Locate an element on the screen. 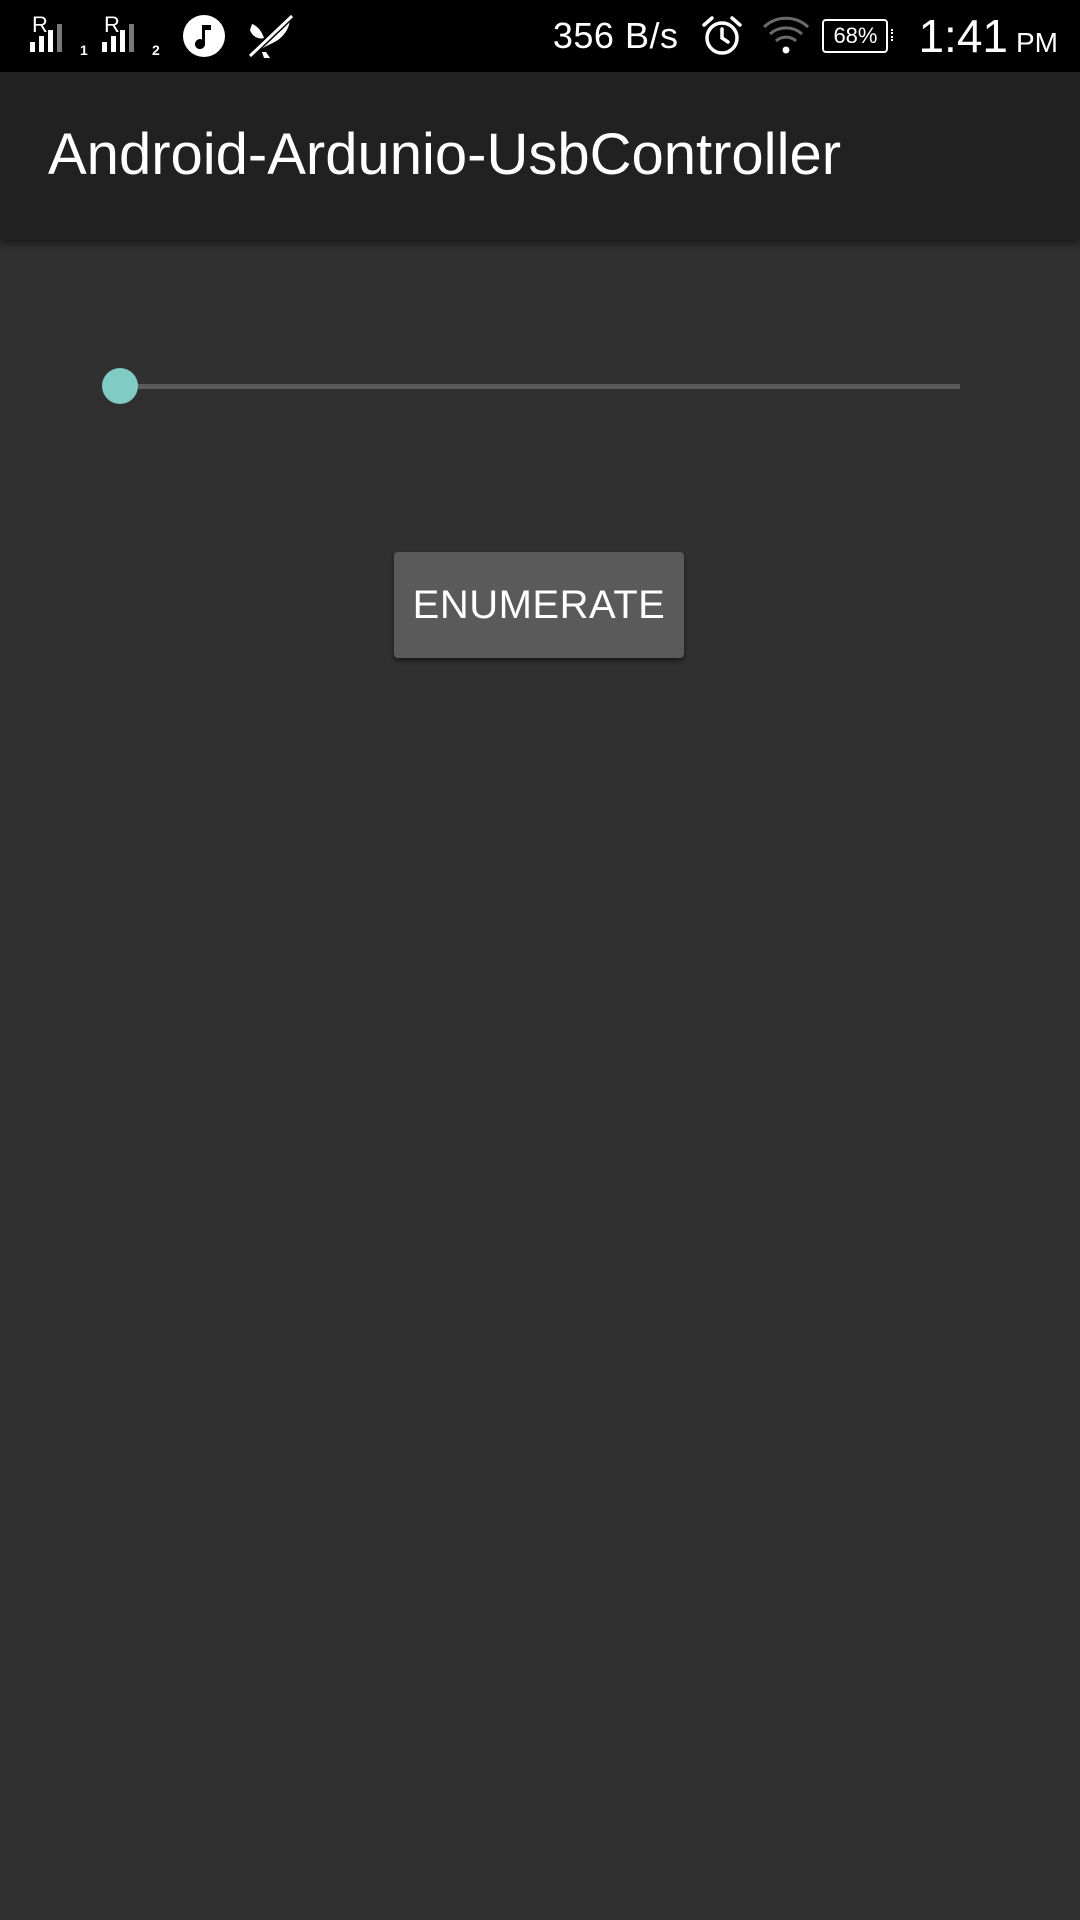 This screenshot has width=1080, height=1920. seekbar is located at coordinates (531, 386).